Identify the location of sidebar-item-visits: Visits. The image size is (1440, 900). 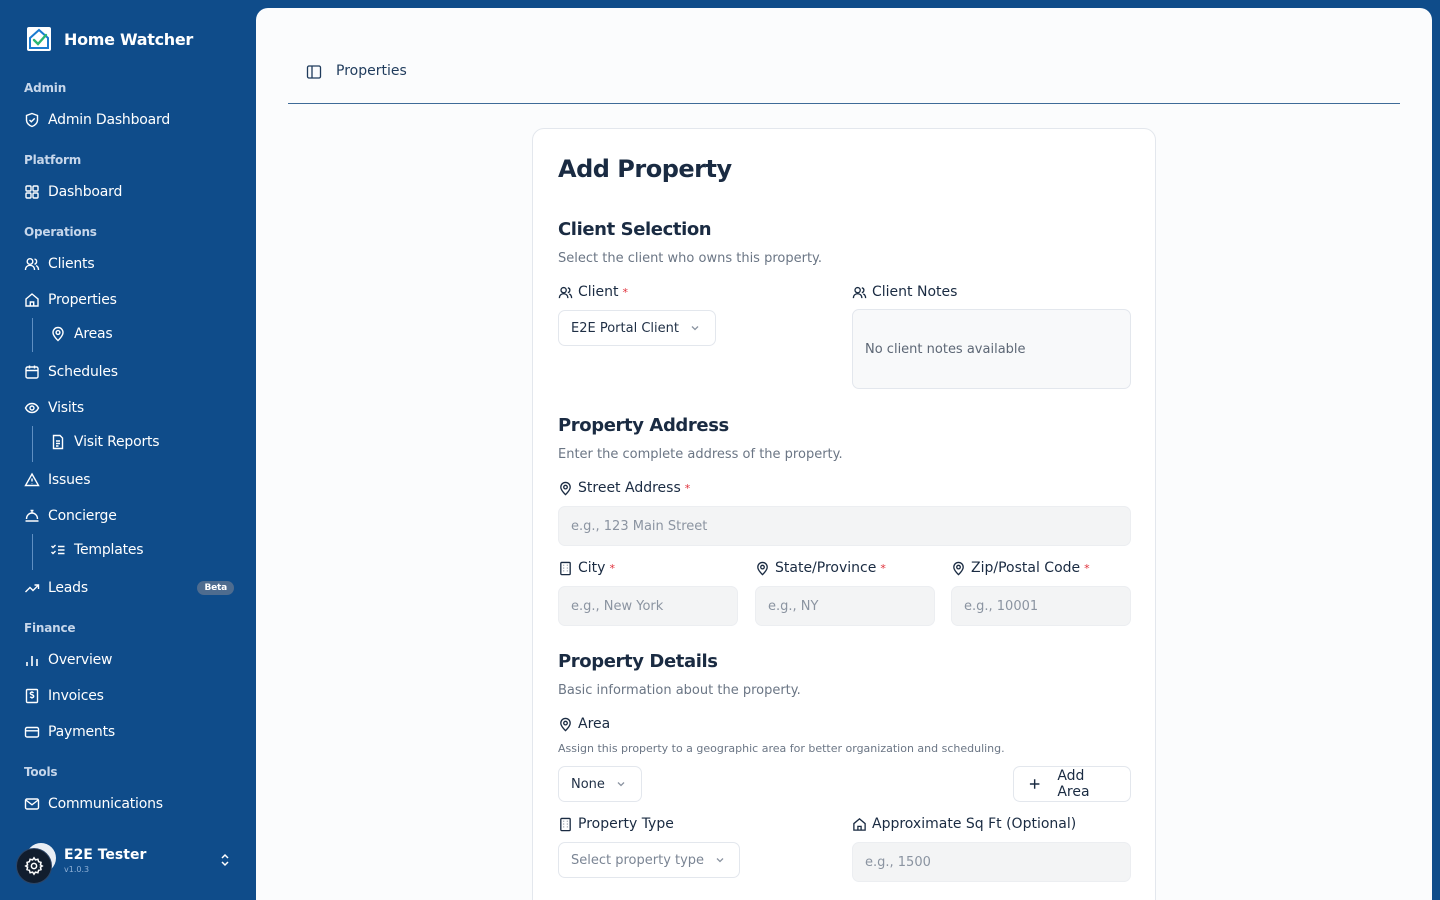
(129, 408).